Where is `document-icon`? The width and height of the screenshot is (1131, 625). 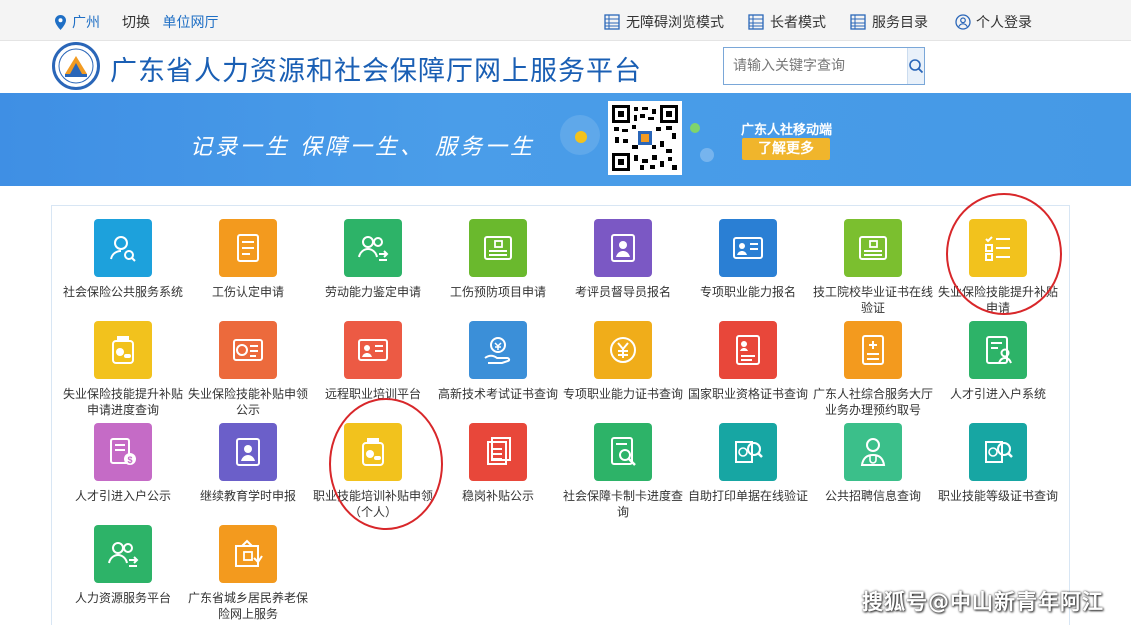
document-icon is located at coordinates (248, 248).